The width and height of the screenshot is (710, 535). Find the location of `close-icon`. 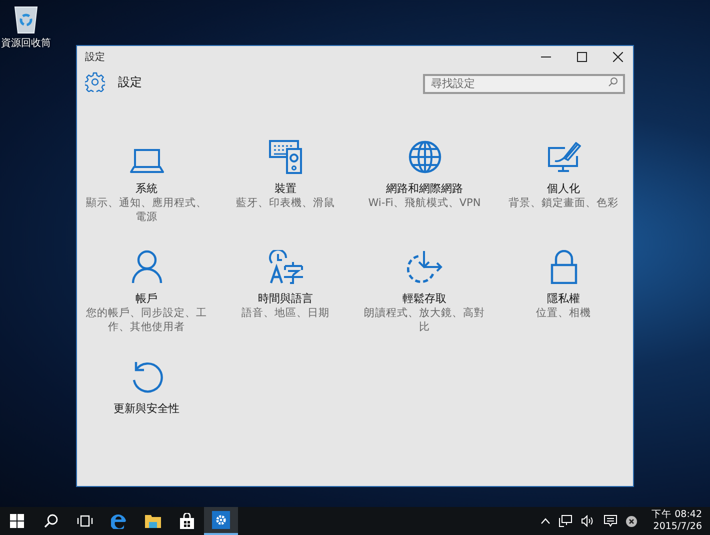

close-icon is located at coordinates (618, 57).